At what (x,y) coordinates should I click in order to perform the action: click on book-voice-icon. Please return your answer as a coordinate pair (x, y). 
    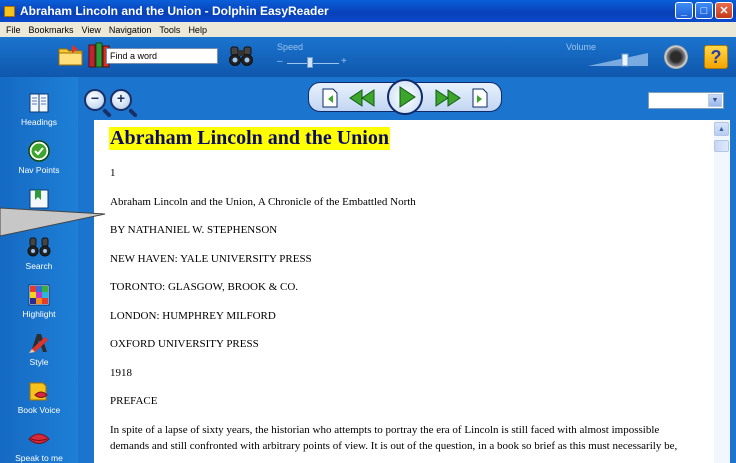
    Looking at the image, I should click on (38, 391).